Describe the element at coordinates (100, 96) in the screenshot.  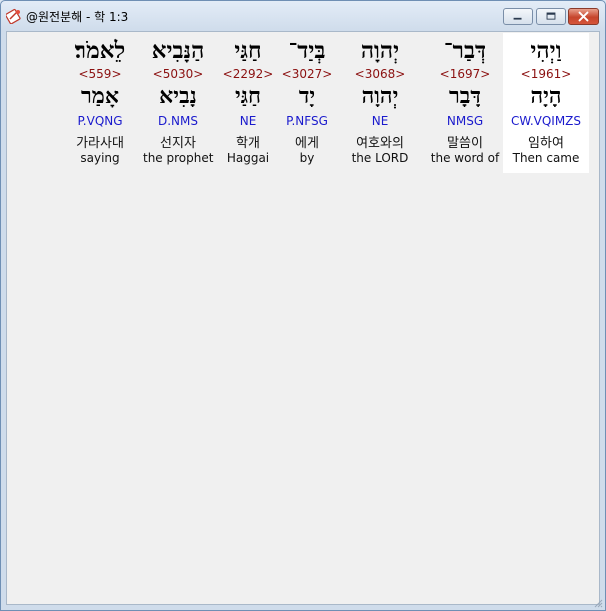
I see `hebrew-lemma: אָמַר` at that location.